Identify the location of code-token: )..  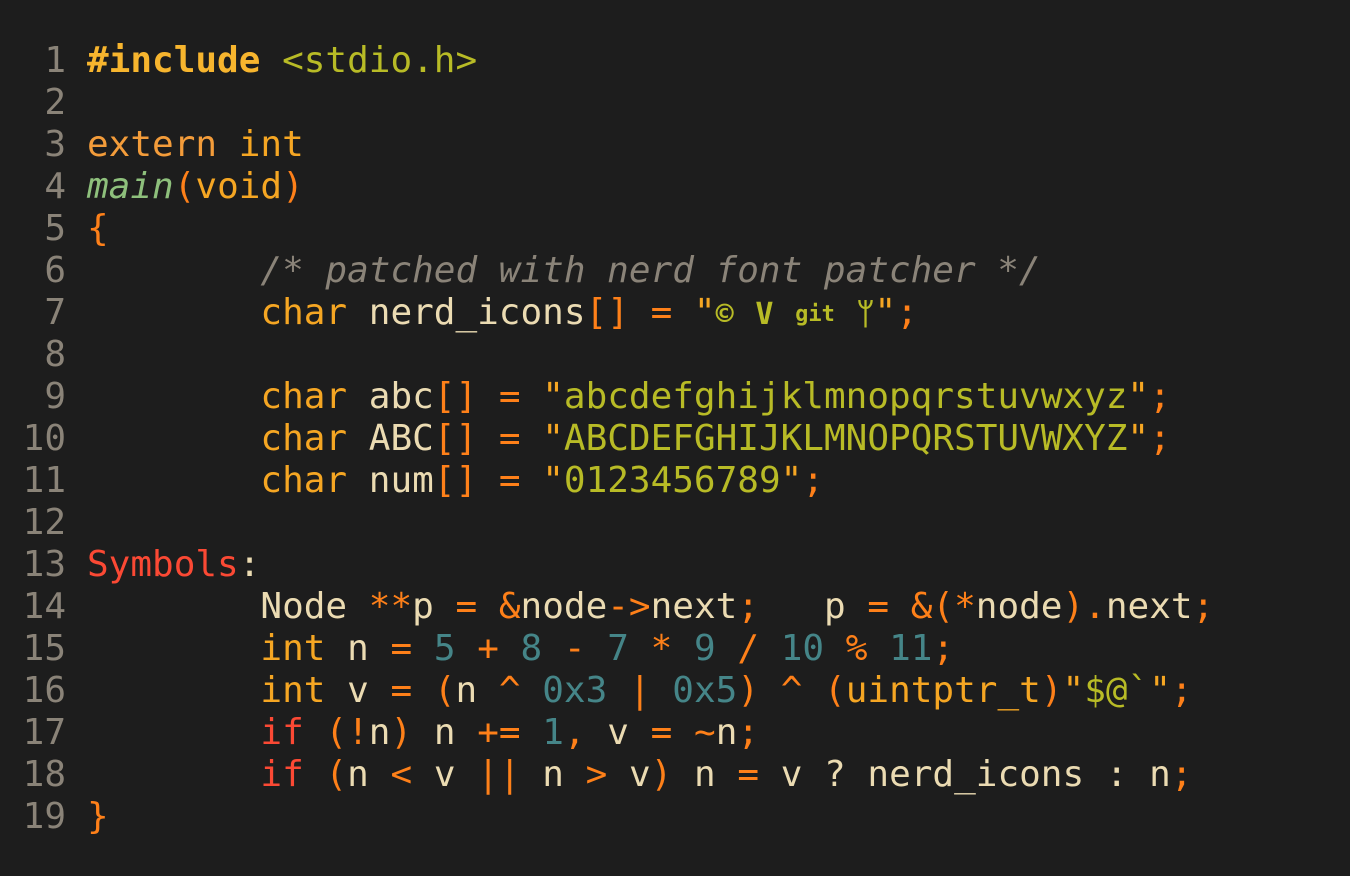
(1084, 606).